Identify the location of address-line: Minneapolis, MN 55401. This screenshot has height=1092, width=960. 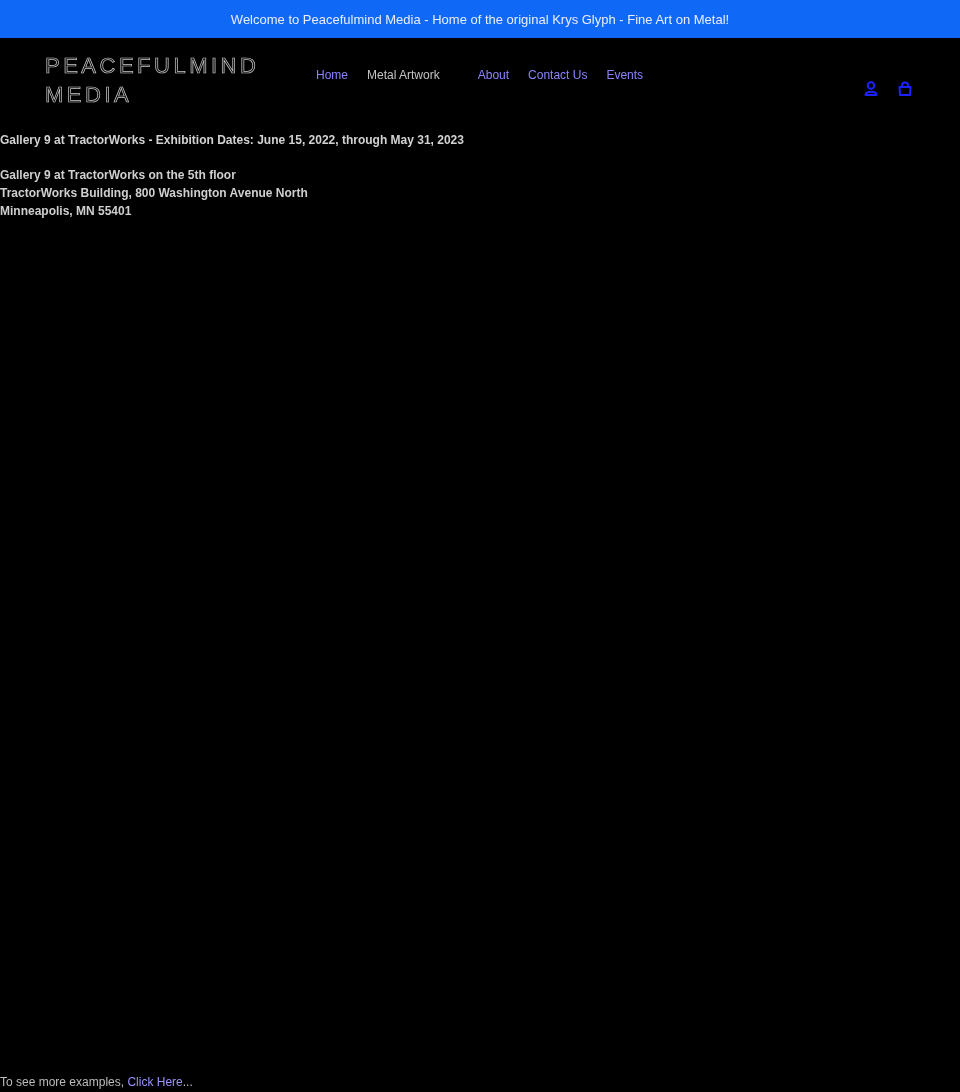
(66, 211).